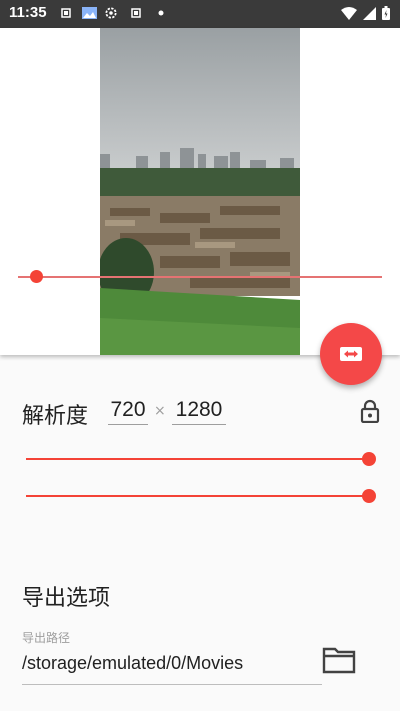 Image resolution: width=400 pixels, height=711 pixels. Describe the element at coordinates (349, 13) in the screenshot. I see `wifi-icon` at that location.